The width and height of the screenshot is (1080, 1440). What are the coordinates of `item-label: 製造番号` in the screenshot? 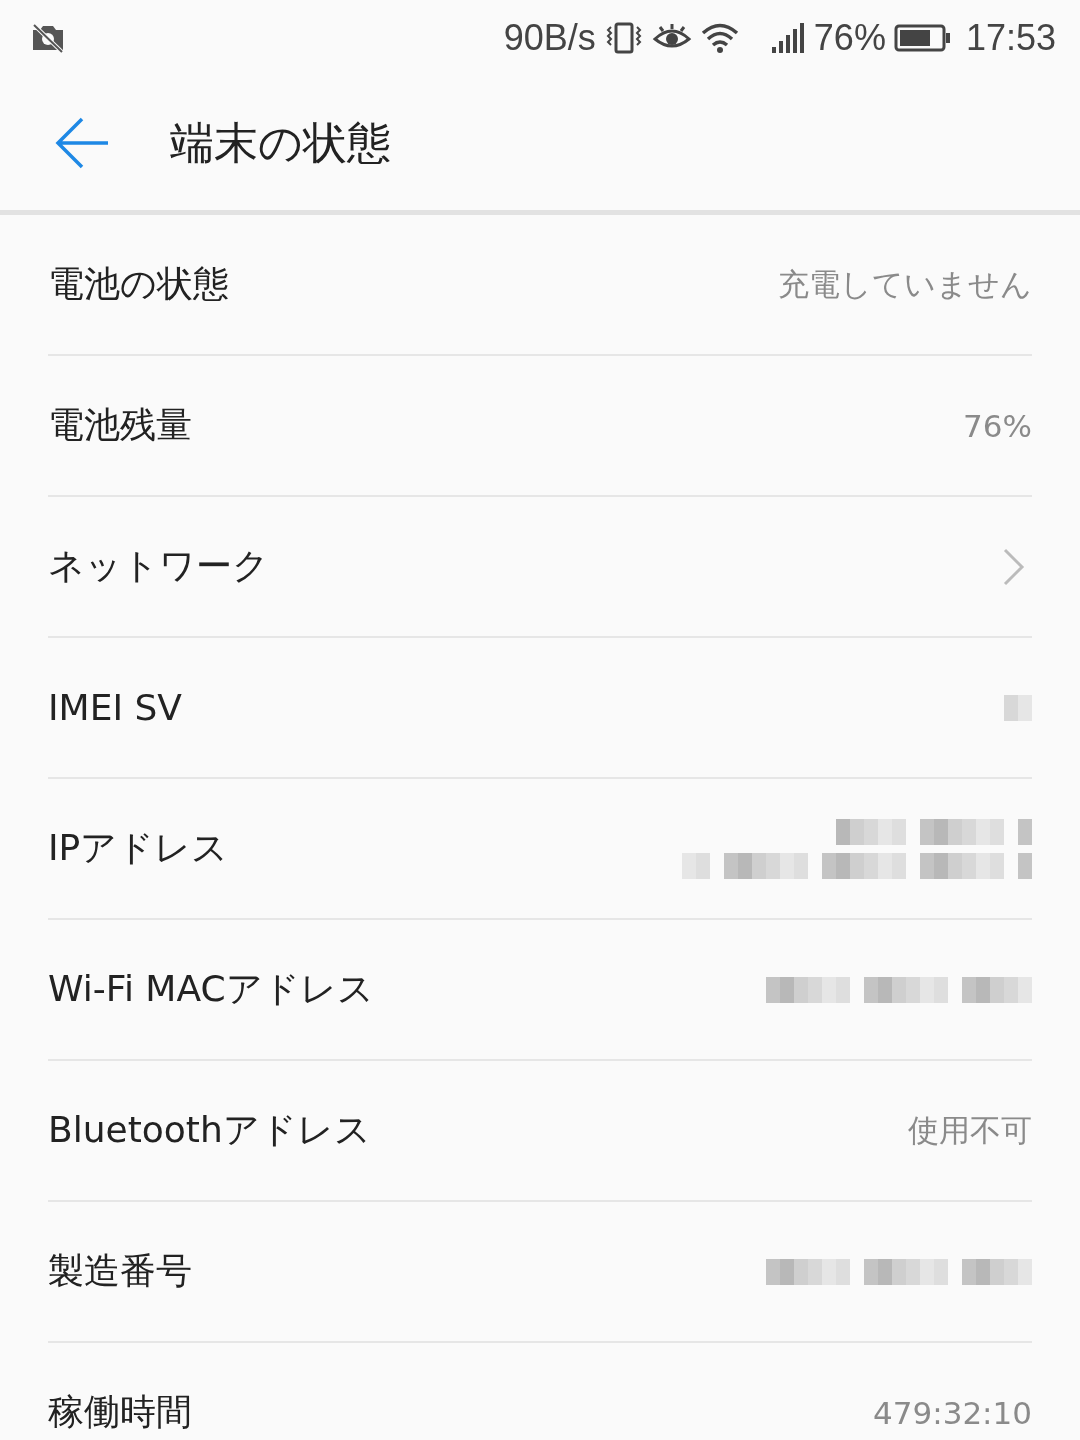 It's located at (120, 1271).